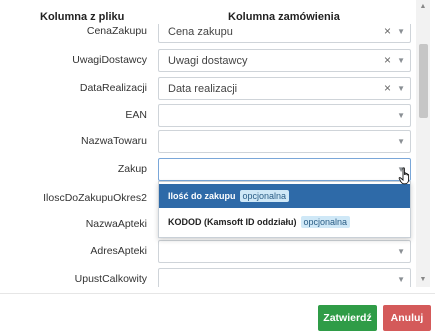 The height and width of the screenshot is (336, 435). I want to click on dropdown-option: Ilość do zakupu opcjonalna, so click(284, 196).